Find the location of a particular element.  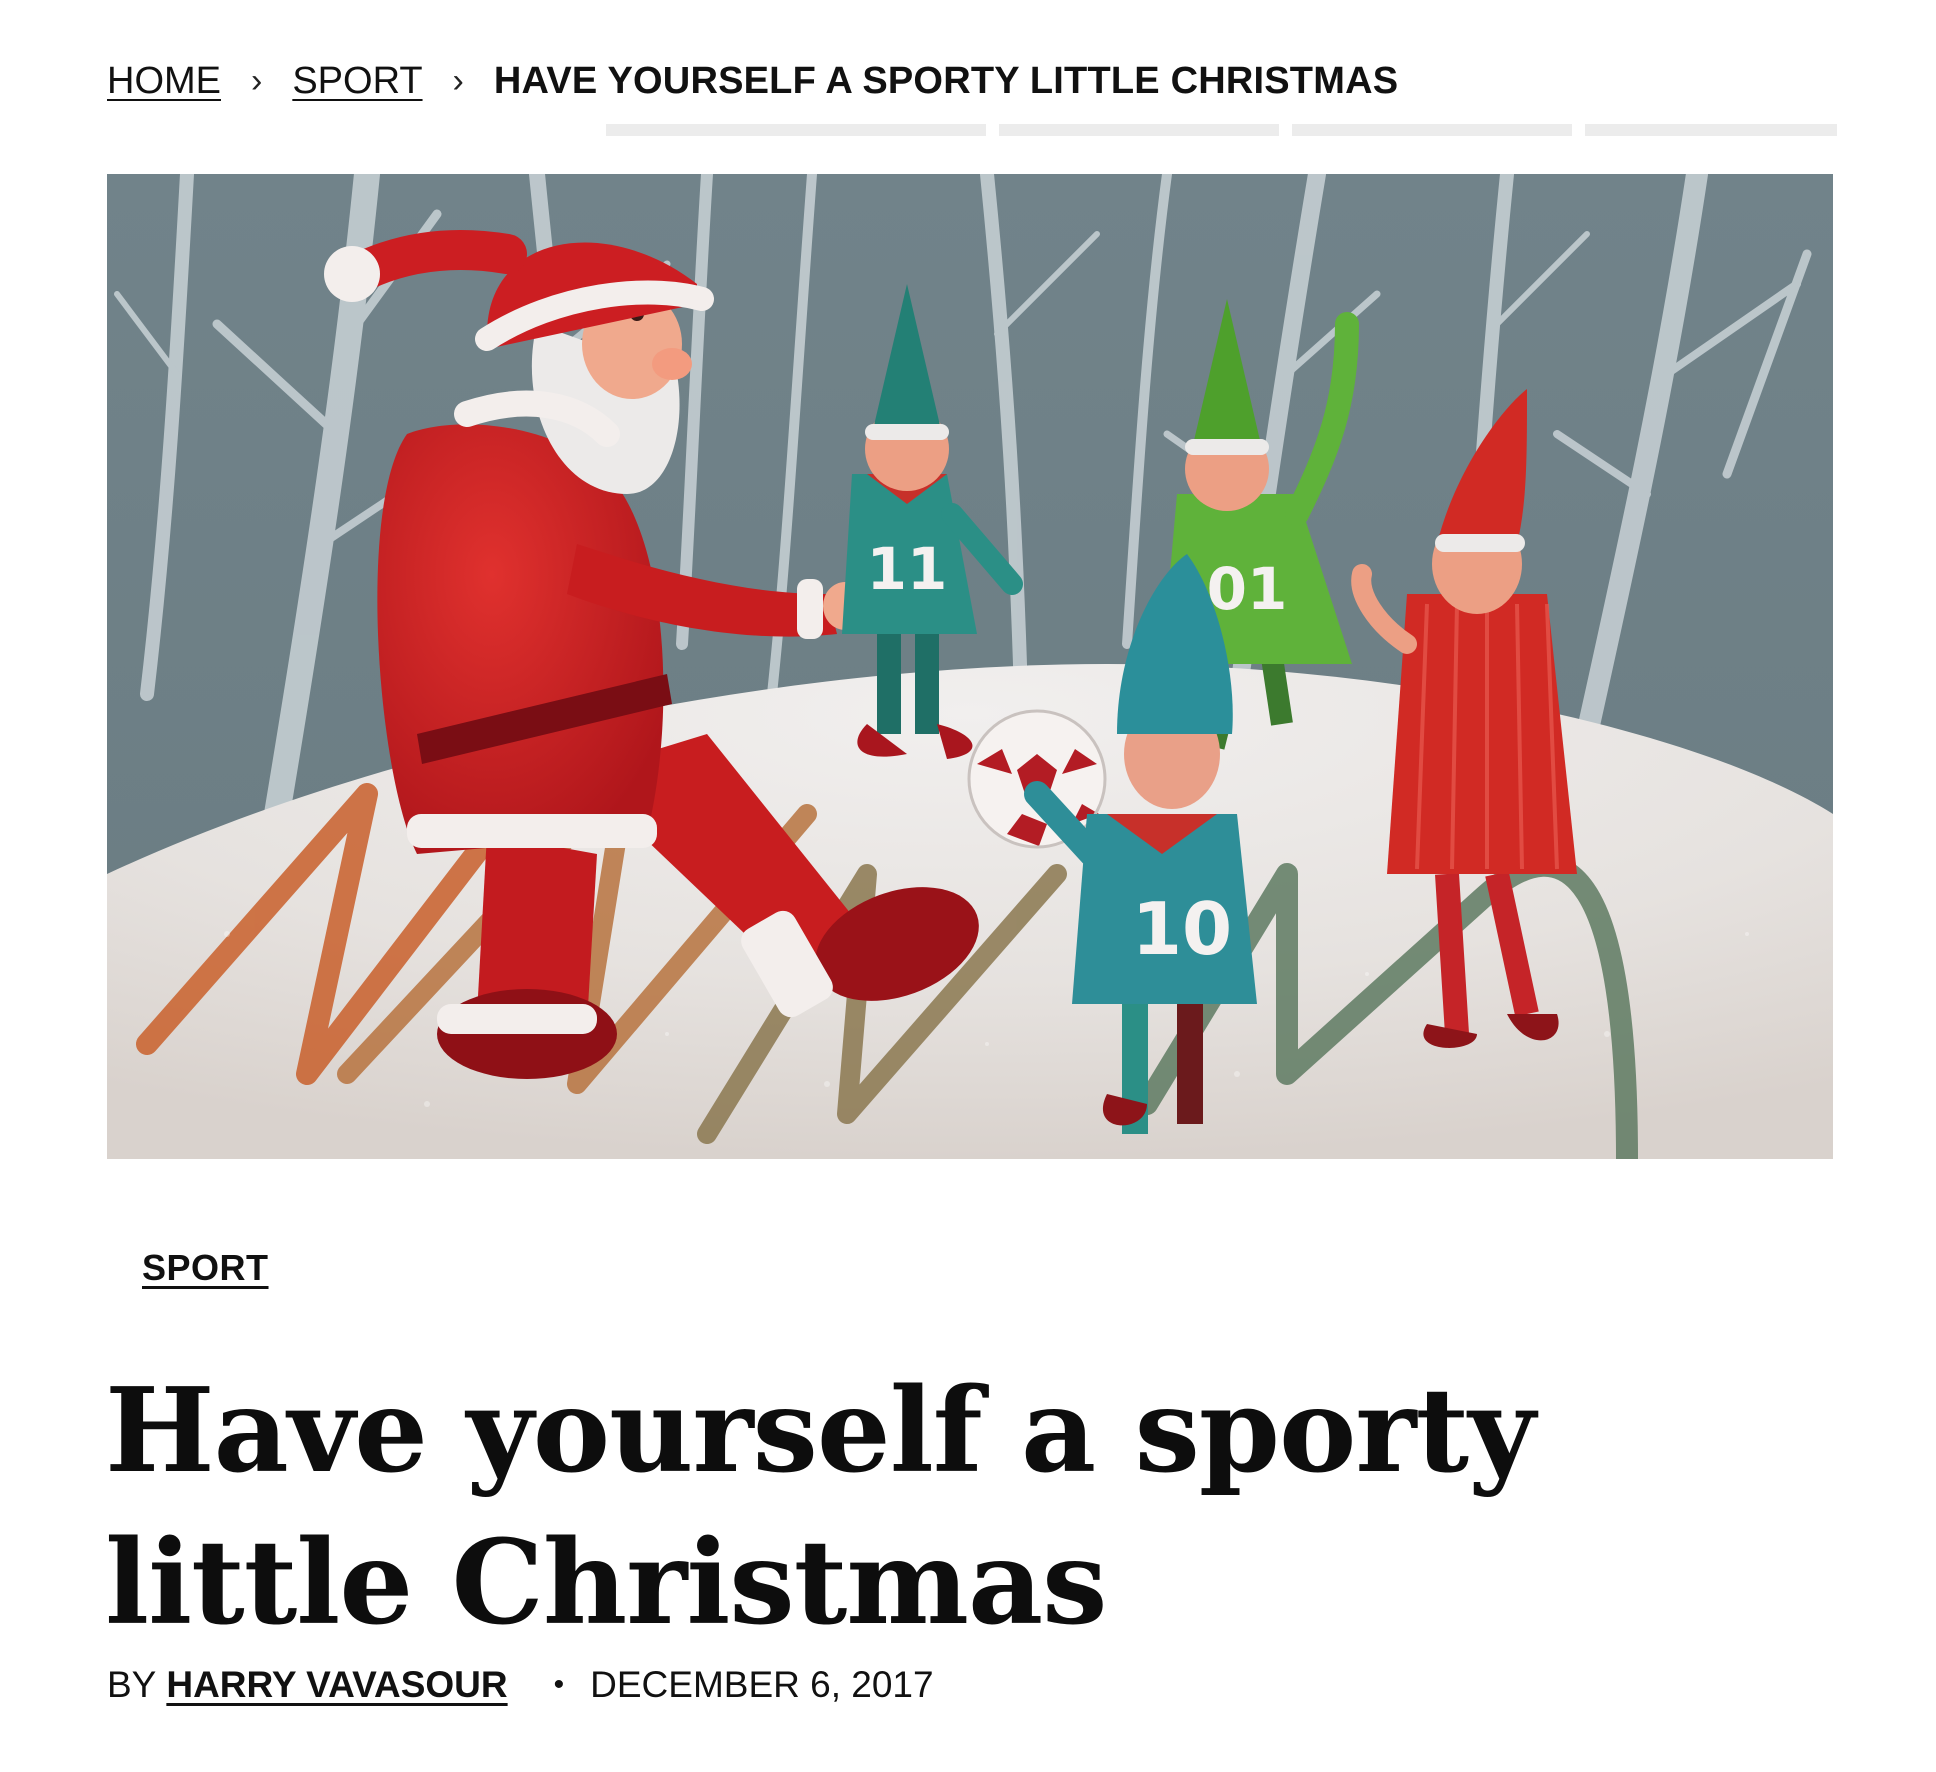

publish-date: DECEMBER 6, 2017 is located at coordinates (762, 1684).